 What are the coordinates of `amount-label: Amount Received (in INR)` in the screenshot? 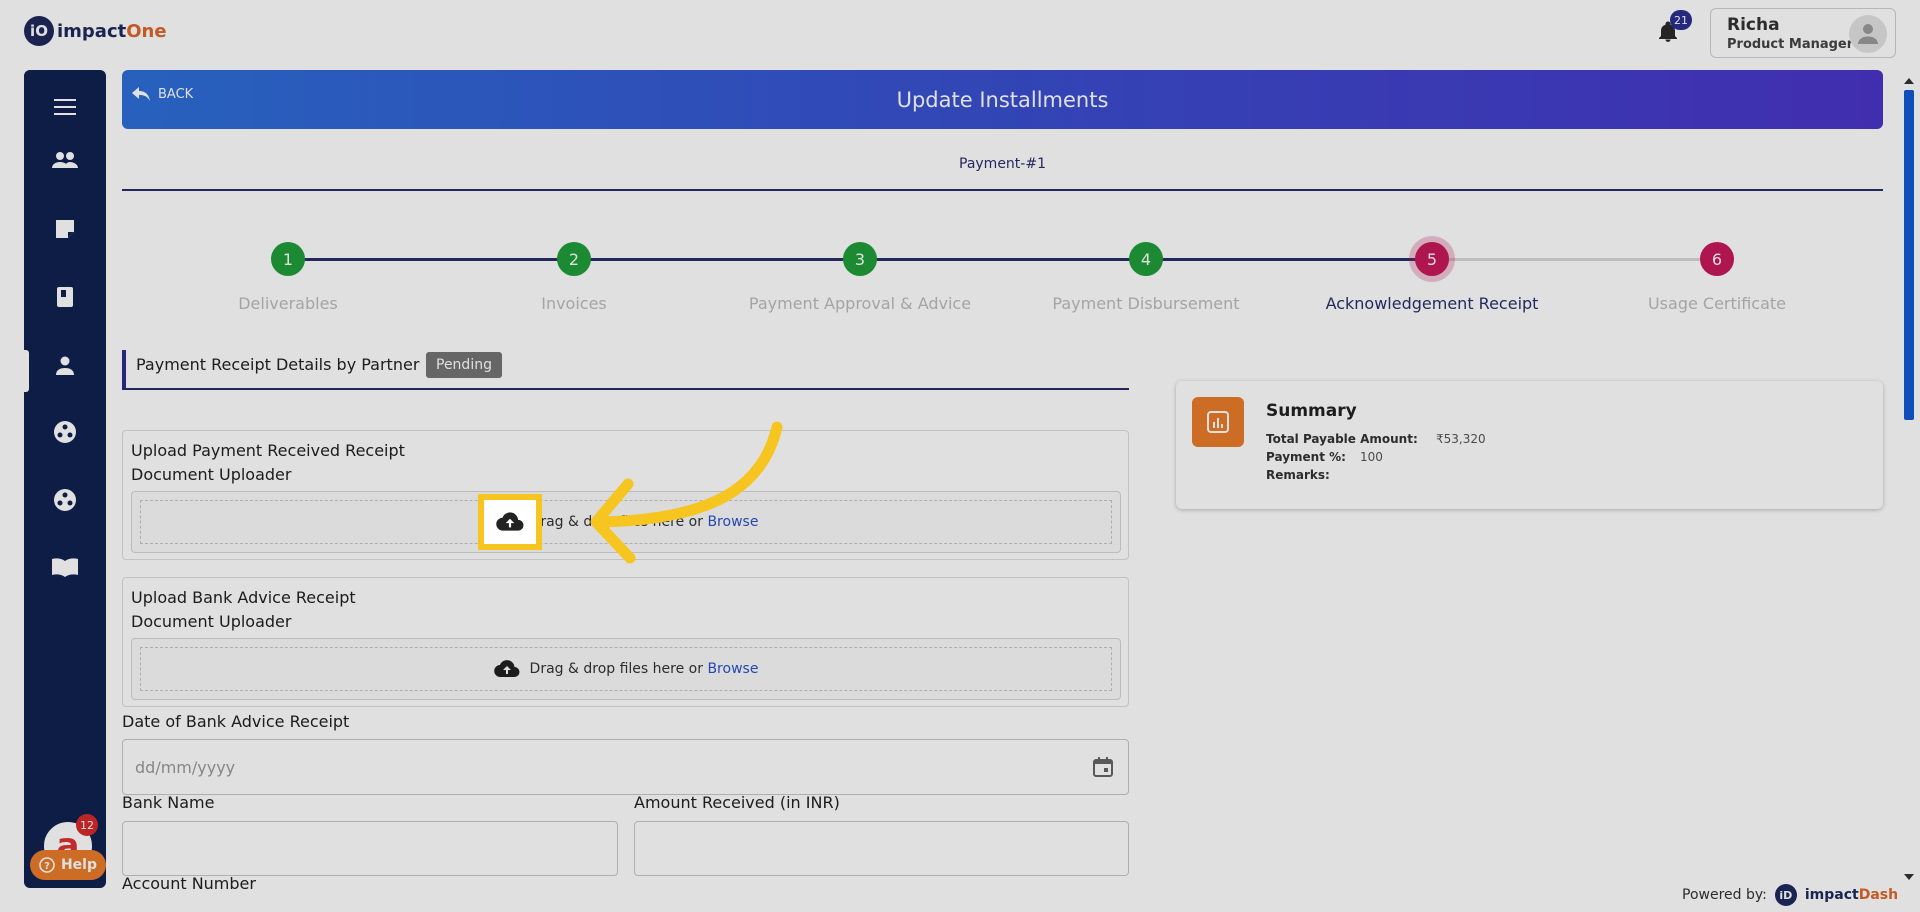 It's located at (737, 802).